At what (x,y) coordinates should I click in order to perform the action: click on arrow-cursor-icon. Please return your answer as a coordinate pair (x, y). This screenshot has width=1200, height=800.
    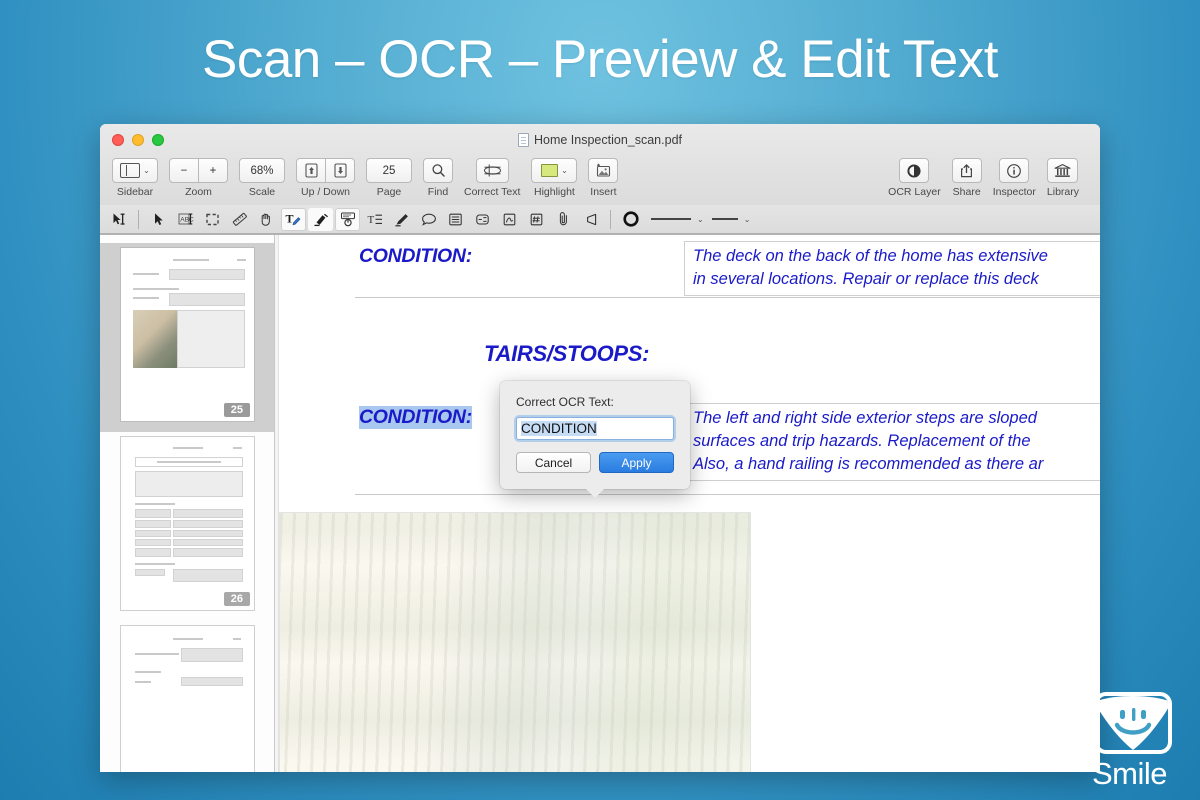
    Looking at the image, I should click on (158, 218).